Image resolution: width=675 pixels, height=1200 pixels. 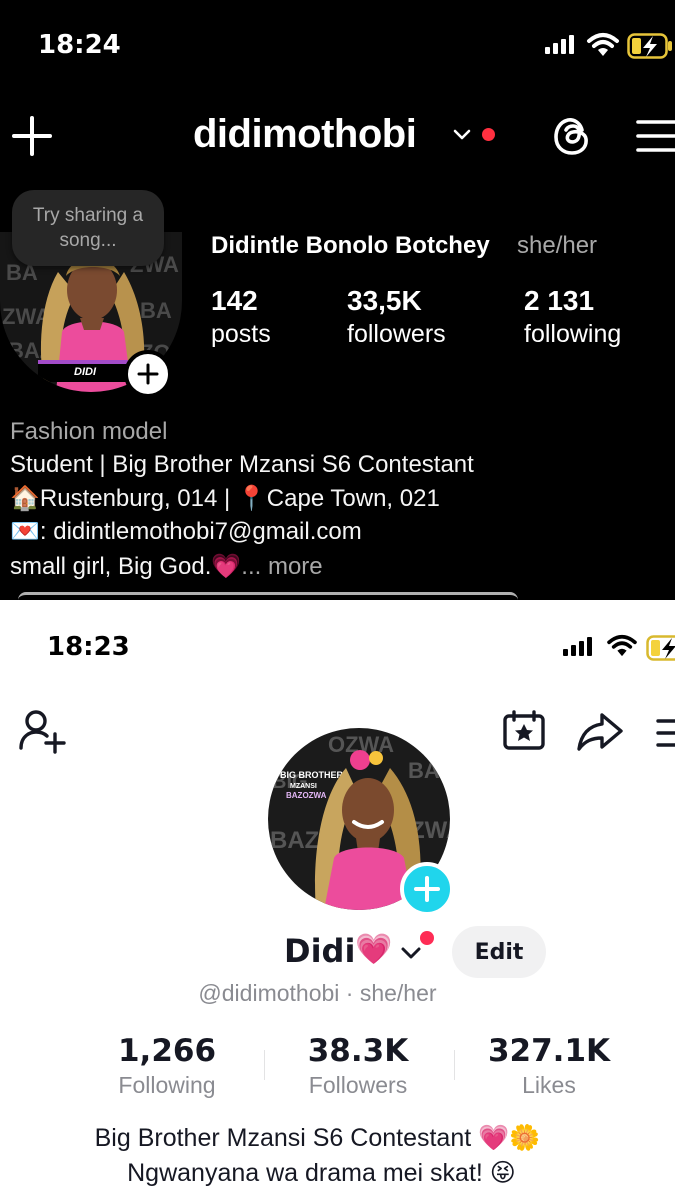 What do you see at coordinates (524, 730) in the screenshot?
I see `calendar-star-icon` at bounding box center [524, 730].